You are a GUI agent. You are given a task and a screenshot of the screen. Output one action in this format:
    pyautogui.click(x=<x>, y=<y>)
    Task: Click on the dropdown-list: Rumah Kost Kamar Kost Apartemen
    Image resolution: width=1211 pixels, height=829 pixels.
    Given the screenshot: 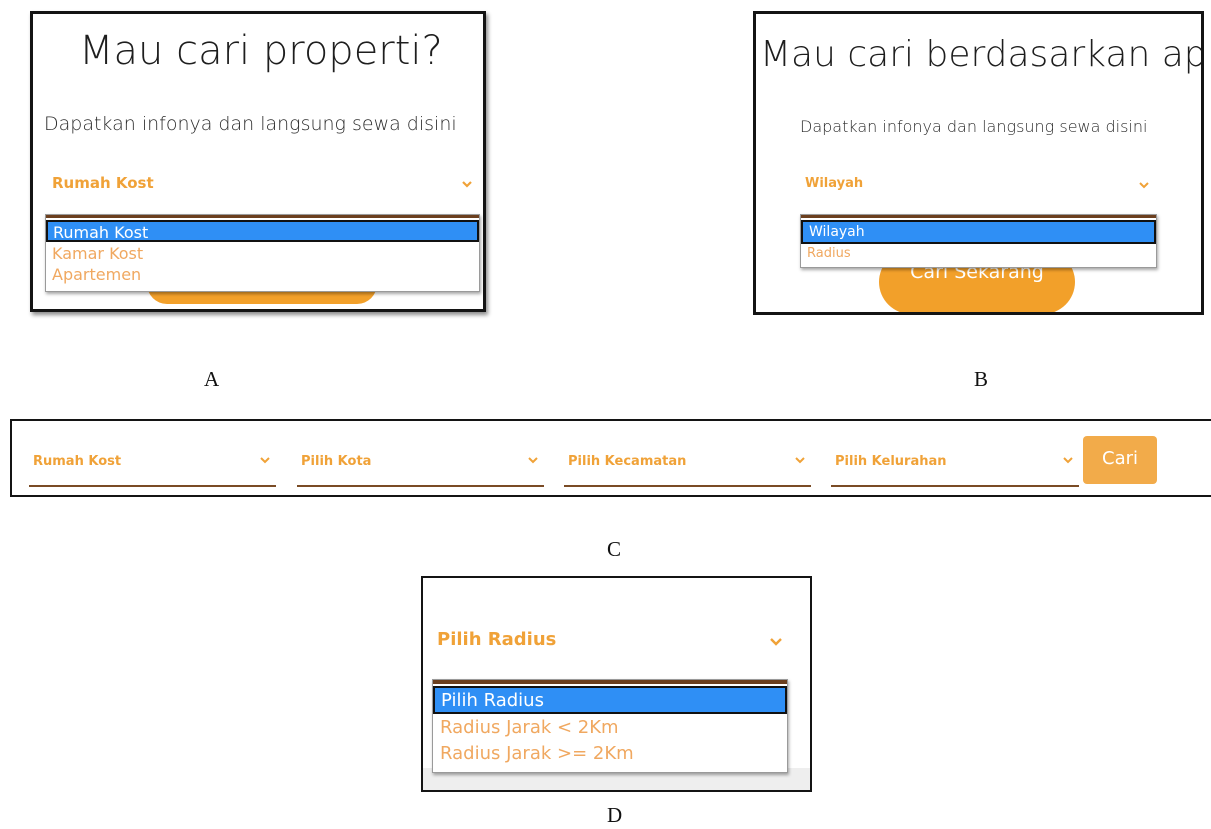 What is the action you would take?
    pyautogui.click(x=262, y=253)
    